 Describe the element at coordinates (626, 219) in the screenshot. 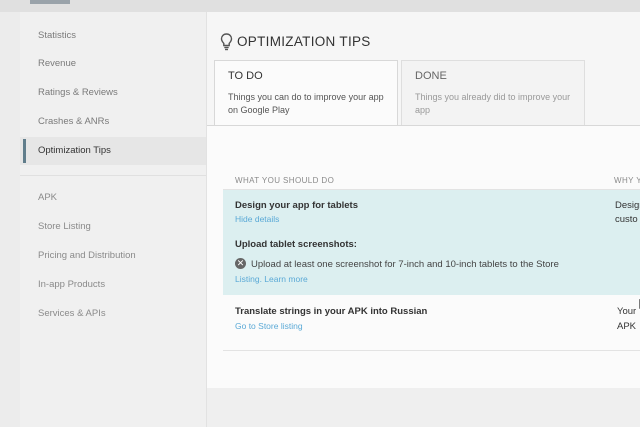

I see `tip-reason-line: custo` at that location.